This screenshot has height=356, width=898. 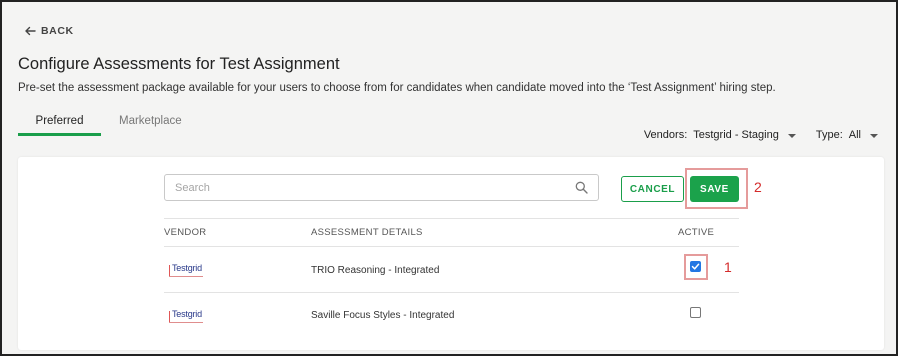 What do you see at coordinates (185, 232) in the screenshot?
I see `column-header-vendor: VENDOR` at bounding box center [185, 232].